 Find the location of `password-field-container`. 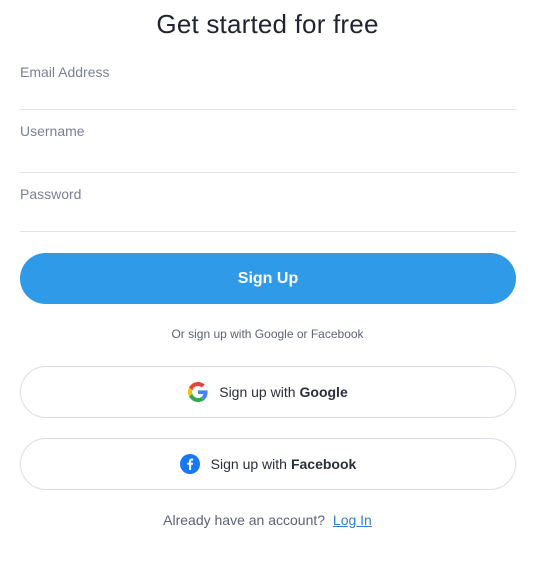

password-field-container is located at coordinates (268, 208).